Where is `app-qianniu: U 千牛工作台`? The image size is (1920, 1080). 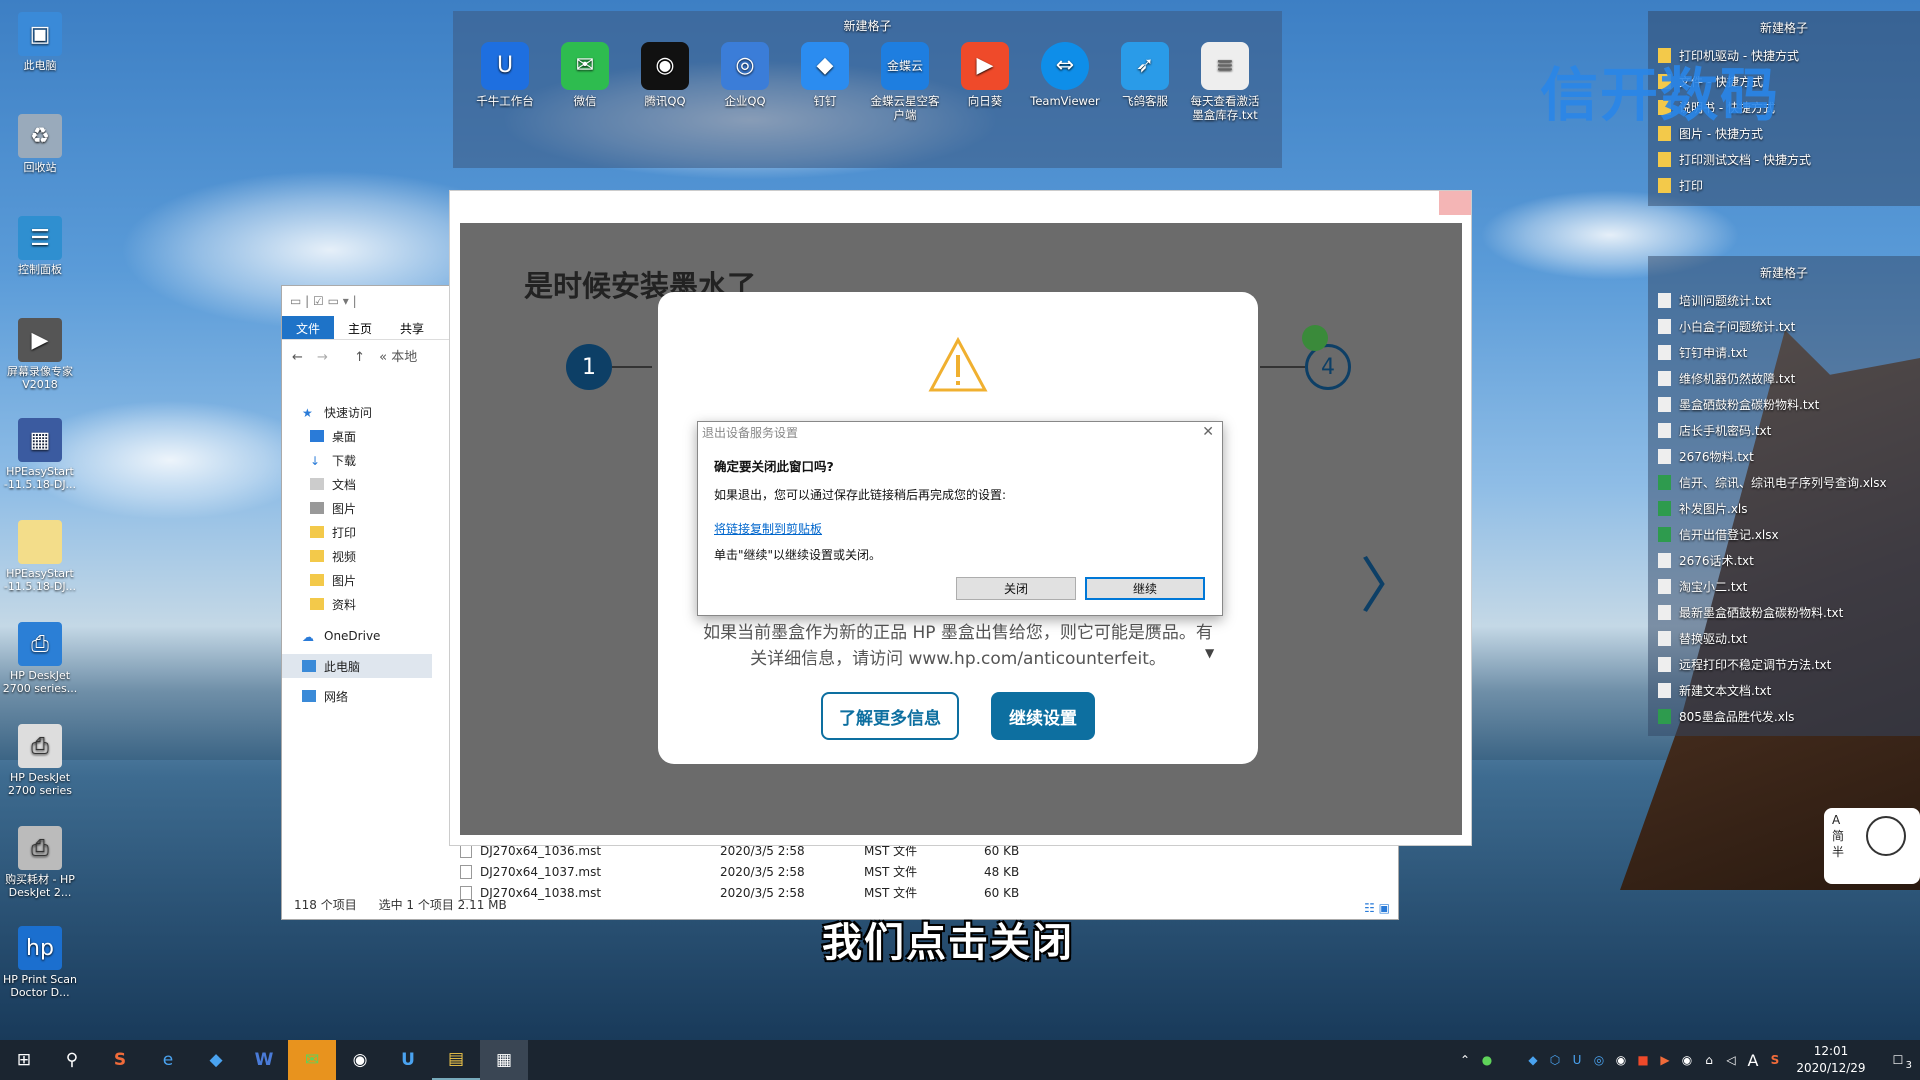 app-qianniu: U 千牛工作台 is located at coordinates (505, 82).